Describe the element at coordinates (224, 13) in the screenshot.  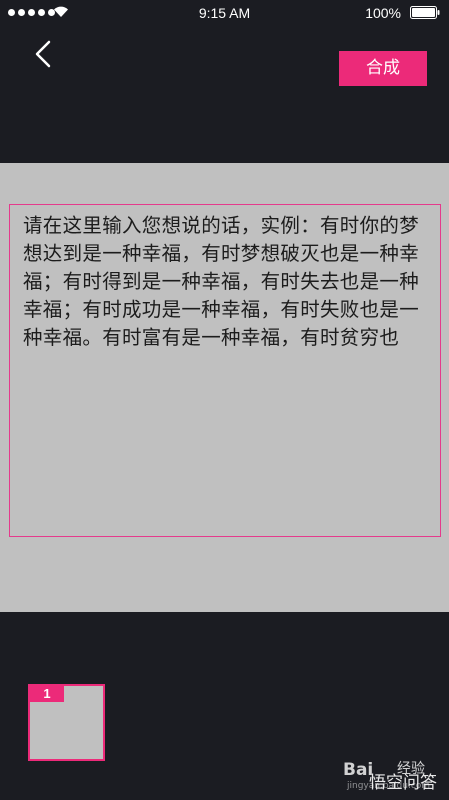
I see `status-bar: 9:15 AM 100%` at that location.